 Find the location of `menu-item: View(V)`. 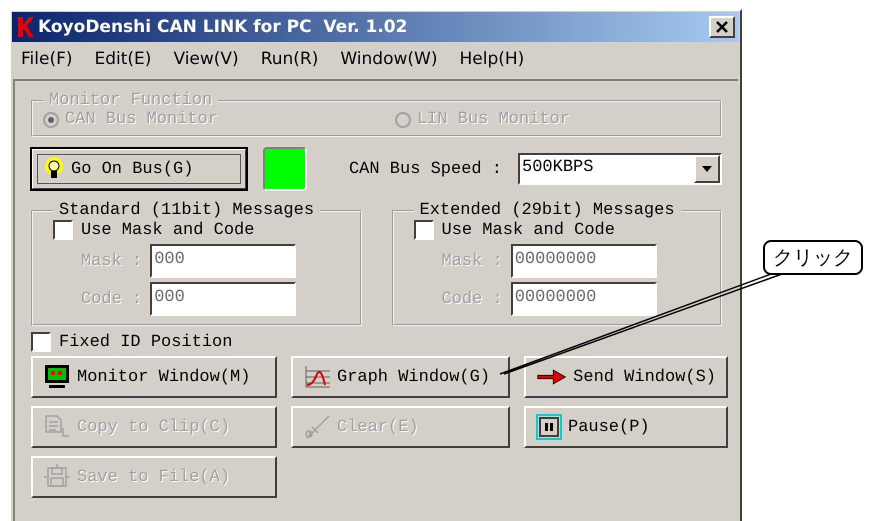

menu-item: View(V) is located at coordinates (206, 59).